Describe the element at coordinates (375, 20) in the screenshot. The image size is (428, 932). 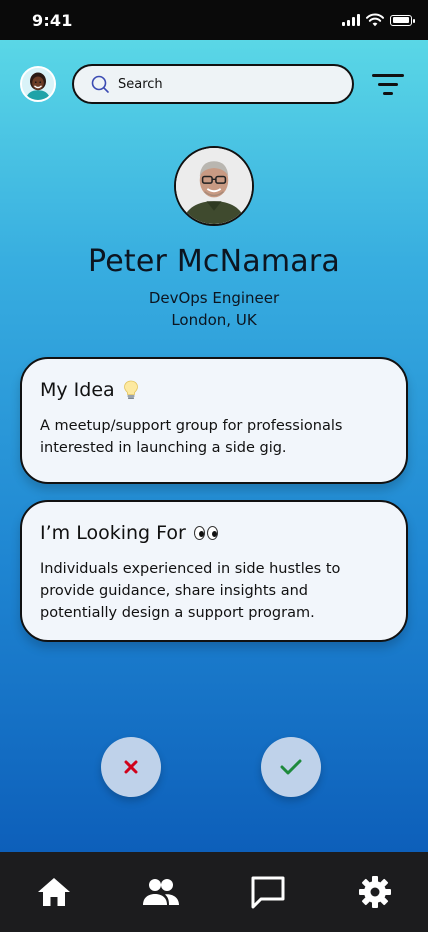
I see `wifi-icon` at that location.